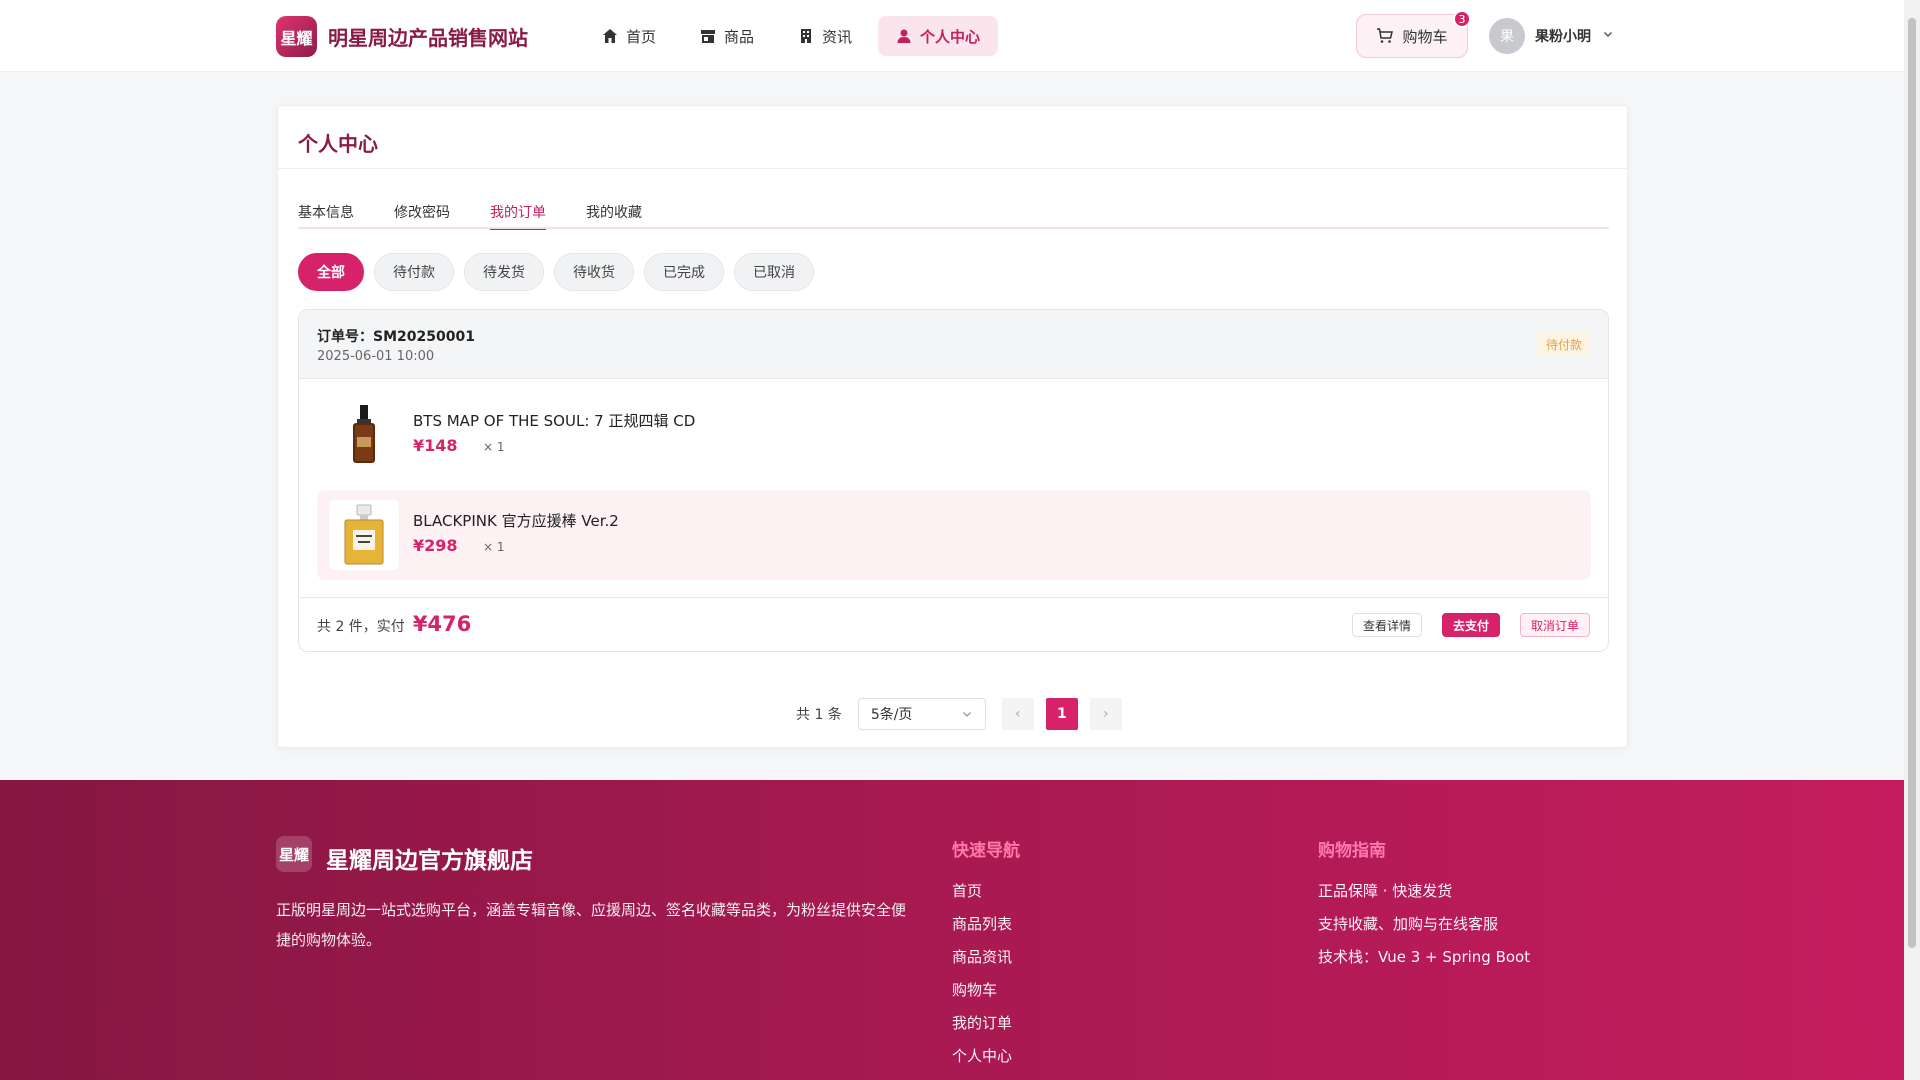 Image resolution: width=1920 pixels, height=1080 pixels. I want to click on nav-news-label: 资讯, so click(837, 36).